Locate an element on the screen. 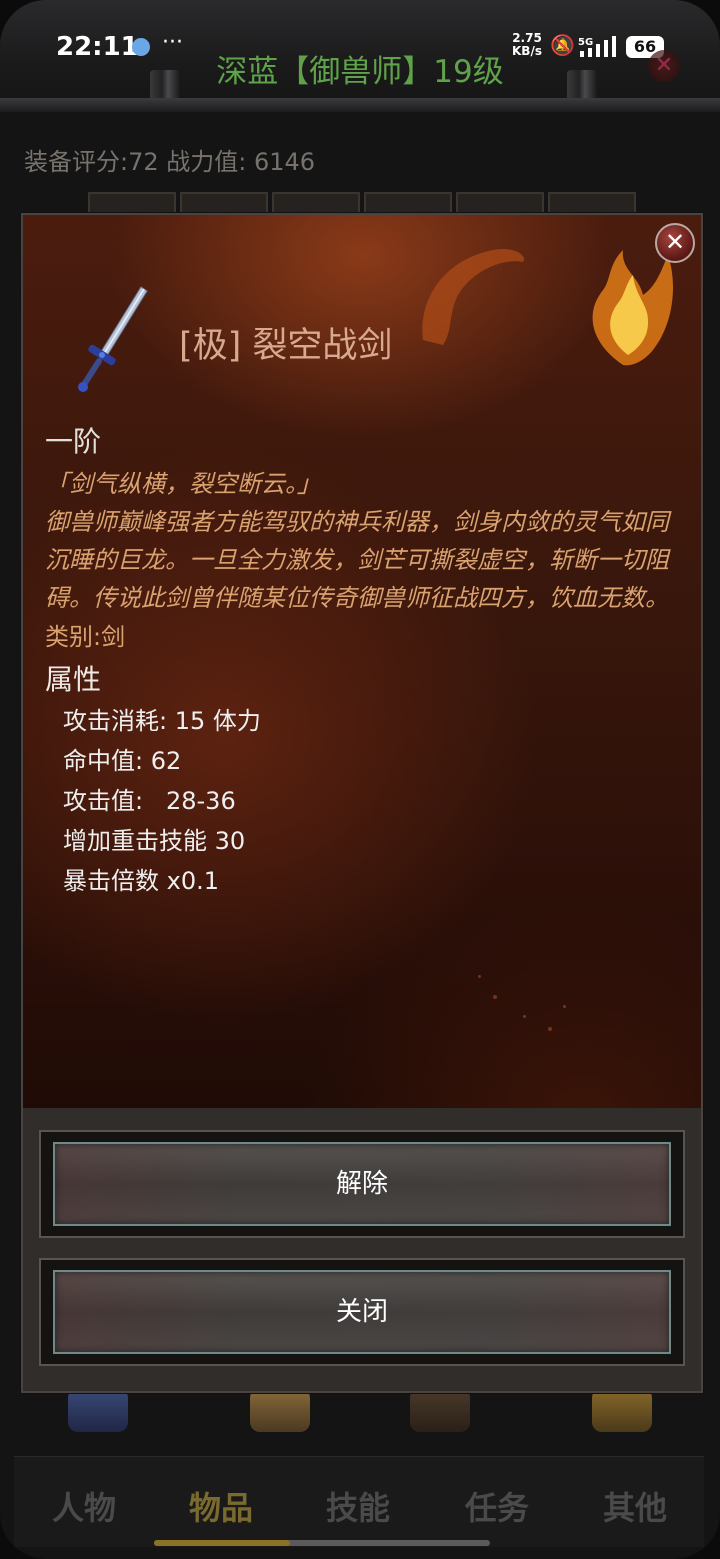  close-button-label: 关闭 is located at coordinates (361, 1312).